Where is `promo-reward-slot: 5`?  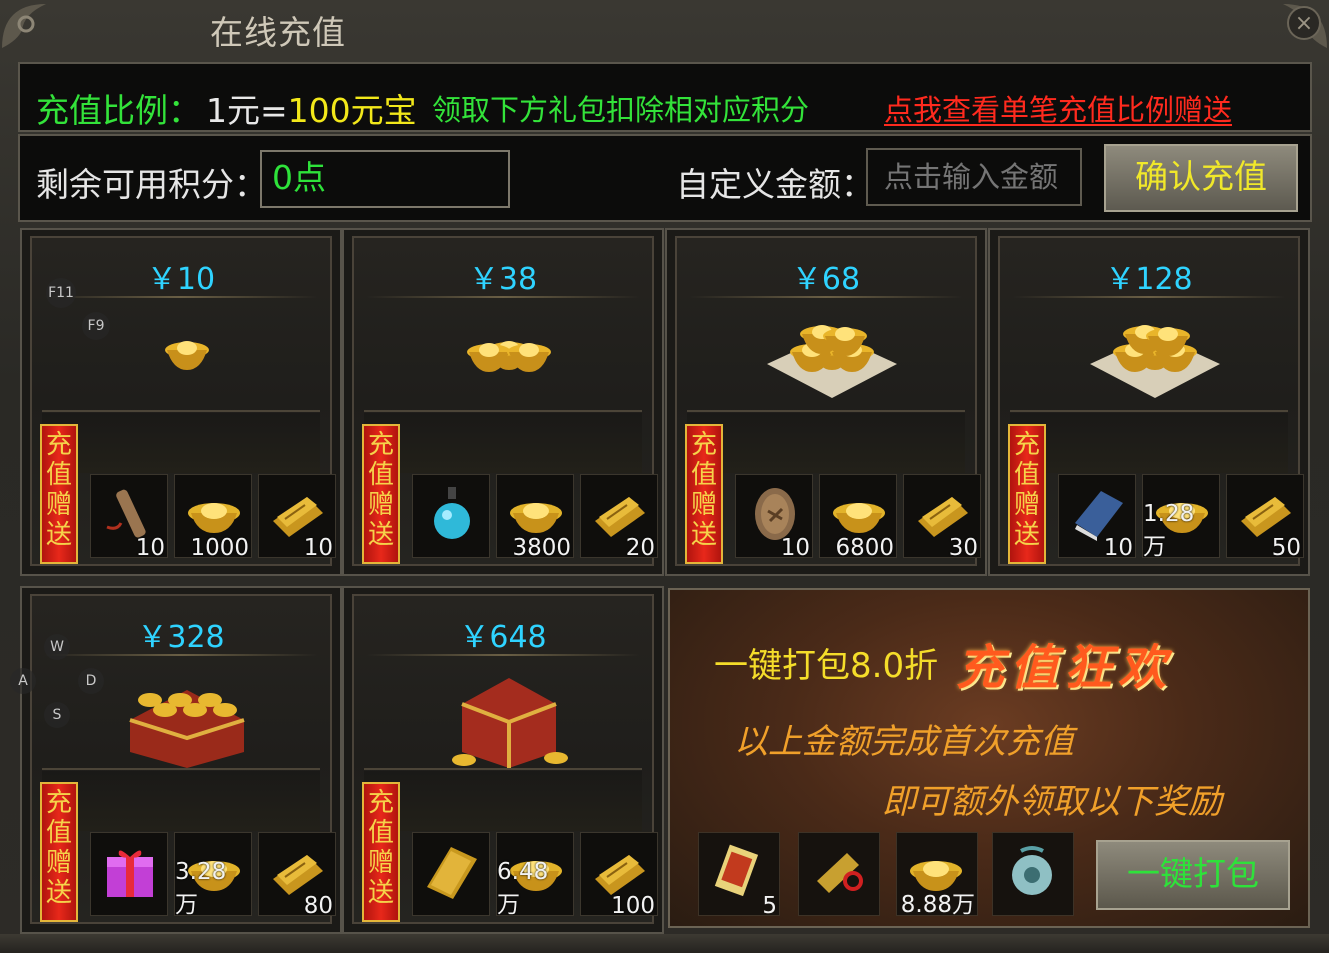
promo-reward-slot: 5 is located at coordinates (739, 875).